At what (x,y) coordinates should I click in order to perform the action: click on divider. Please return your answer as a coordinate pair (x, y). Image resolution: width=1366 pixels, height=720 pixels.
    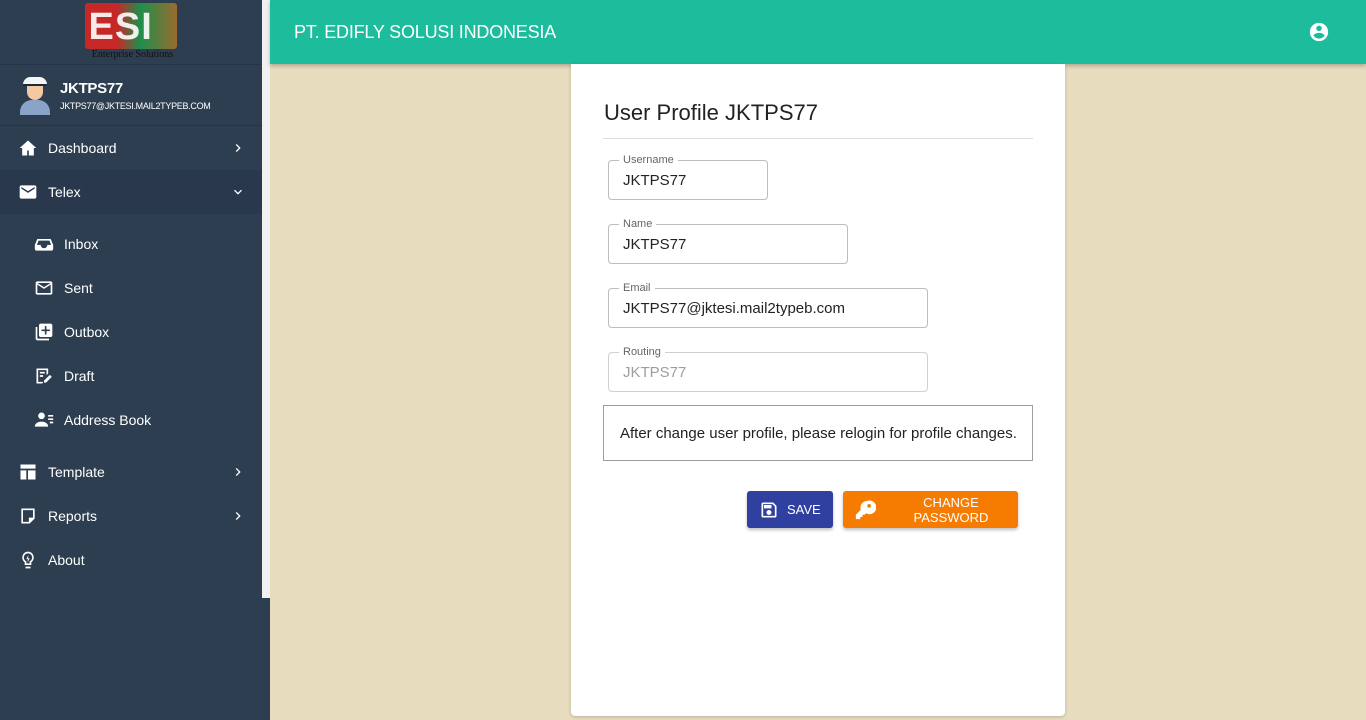
    Looking at the image, I should click on (818, 138).